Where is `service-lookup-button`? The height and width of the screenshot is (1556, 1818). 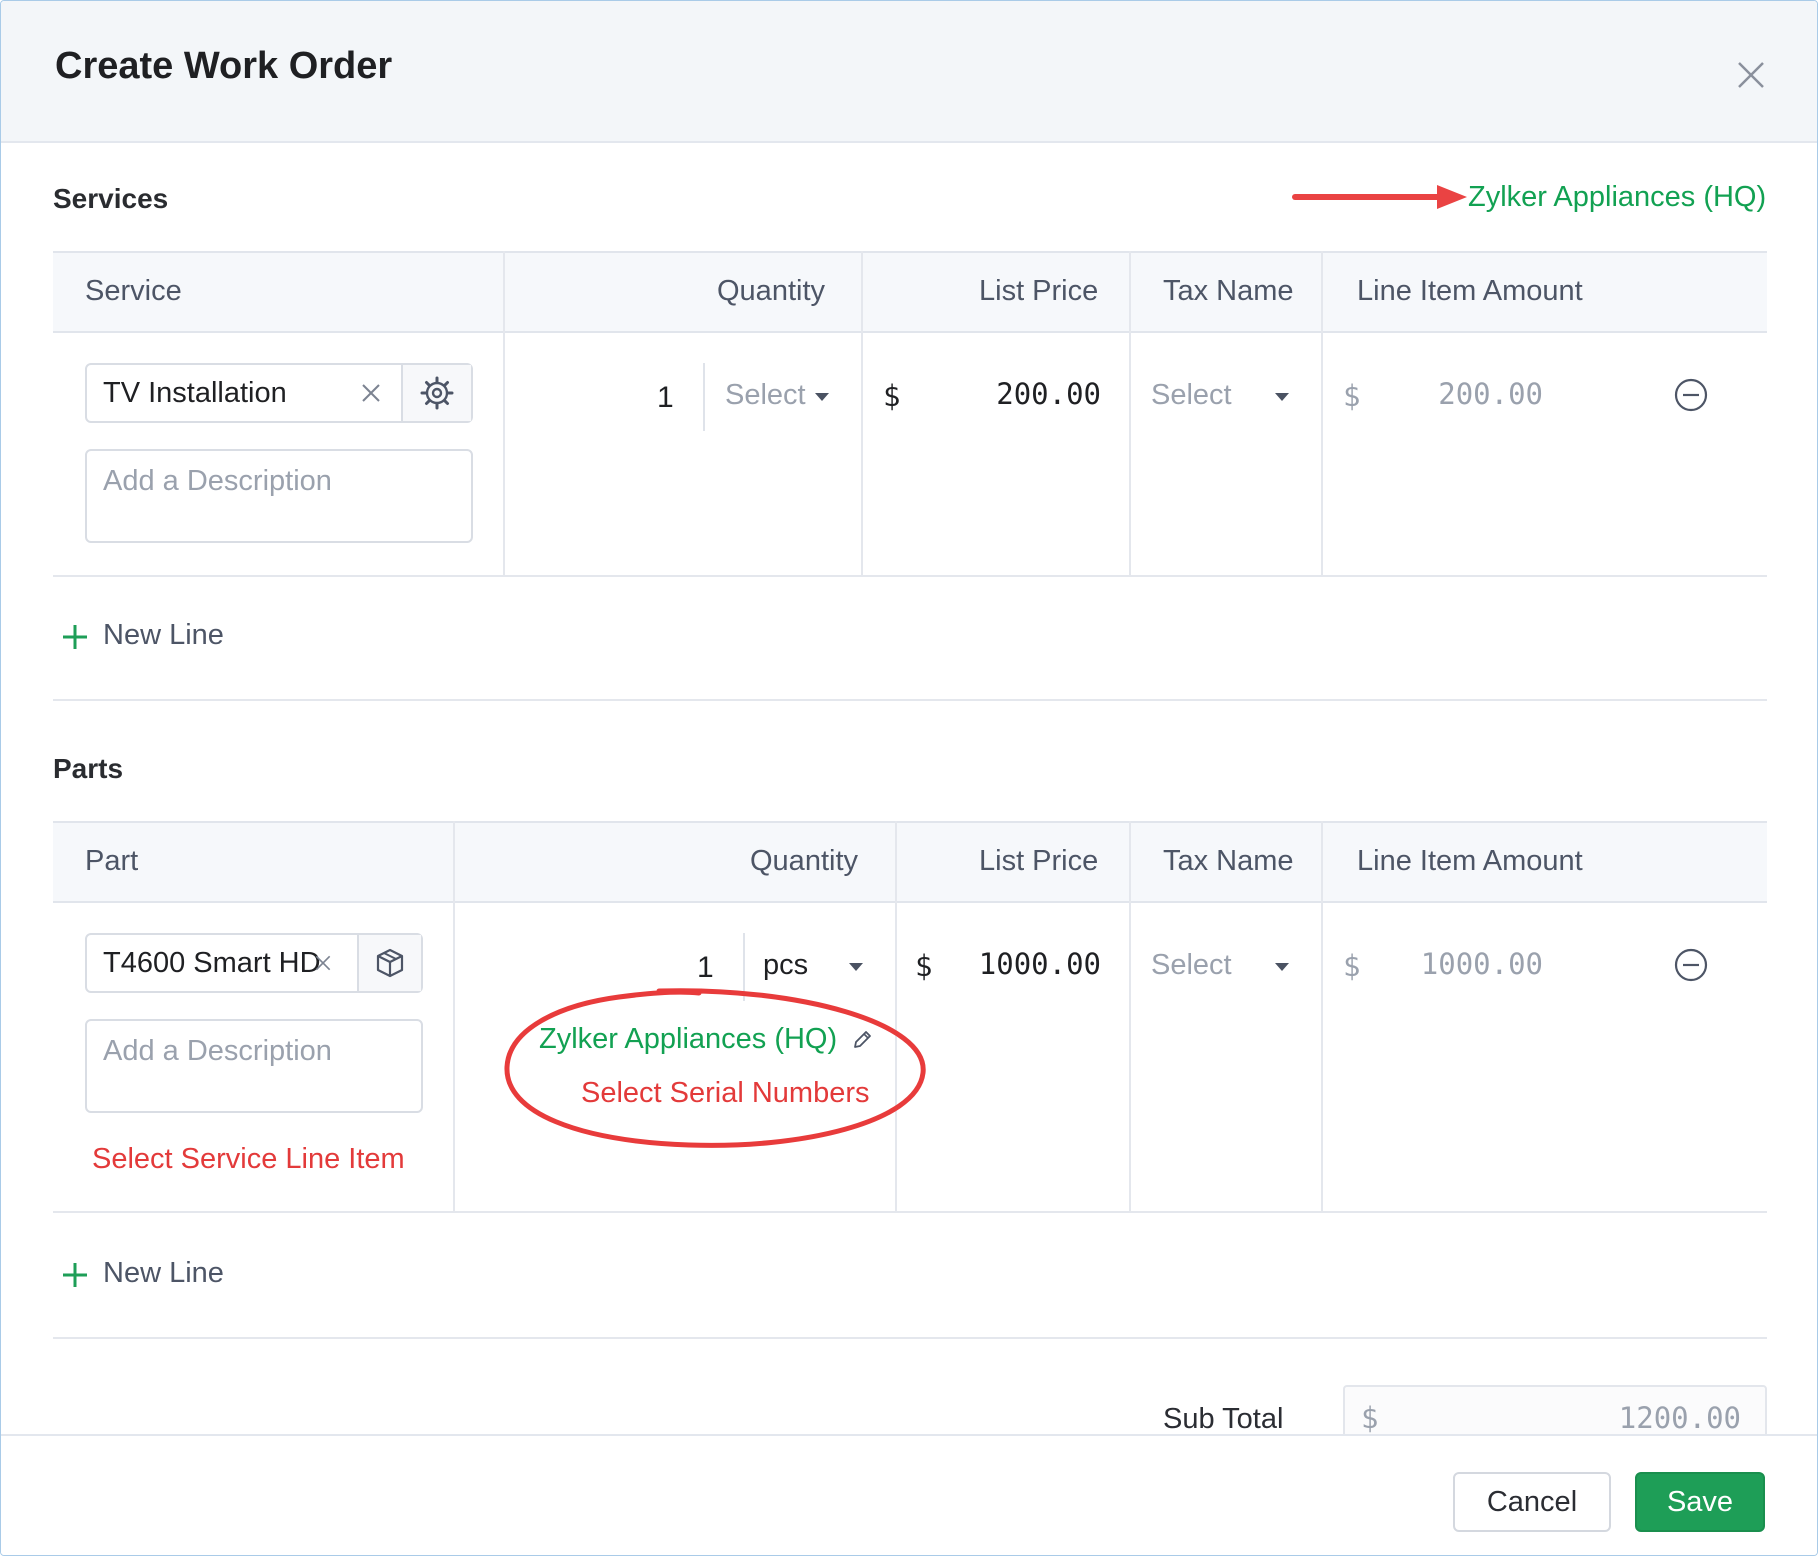
service-lookup-button is located at coordinates (436, 393).